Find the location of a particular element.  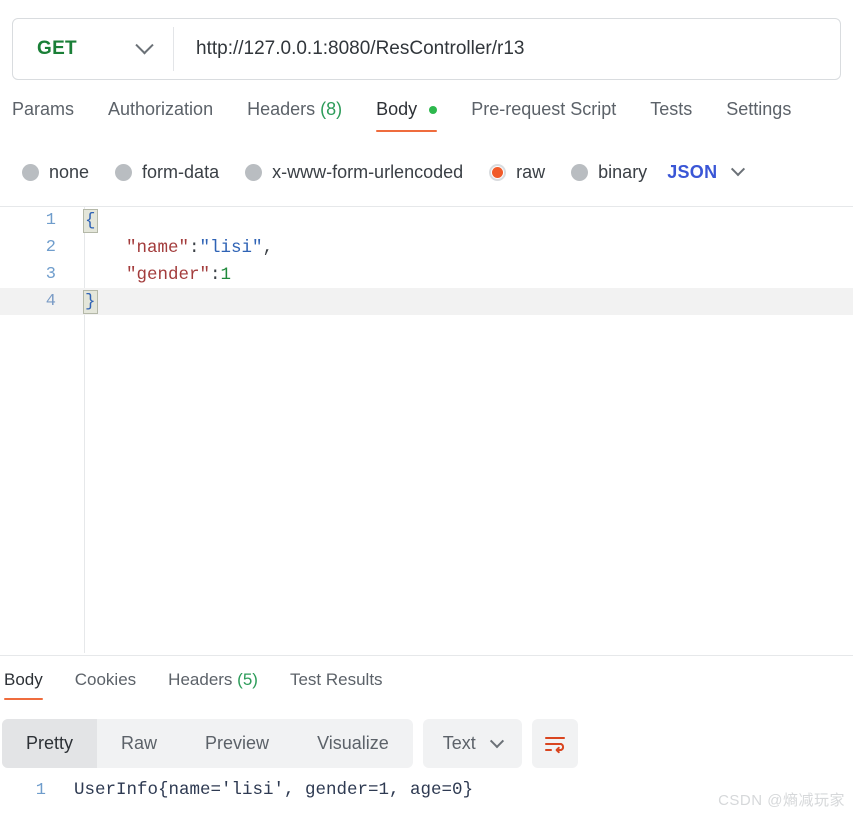

tab-body-label: Body is located at coordinates (397, 109).